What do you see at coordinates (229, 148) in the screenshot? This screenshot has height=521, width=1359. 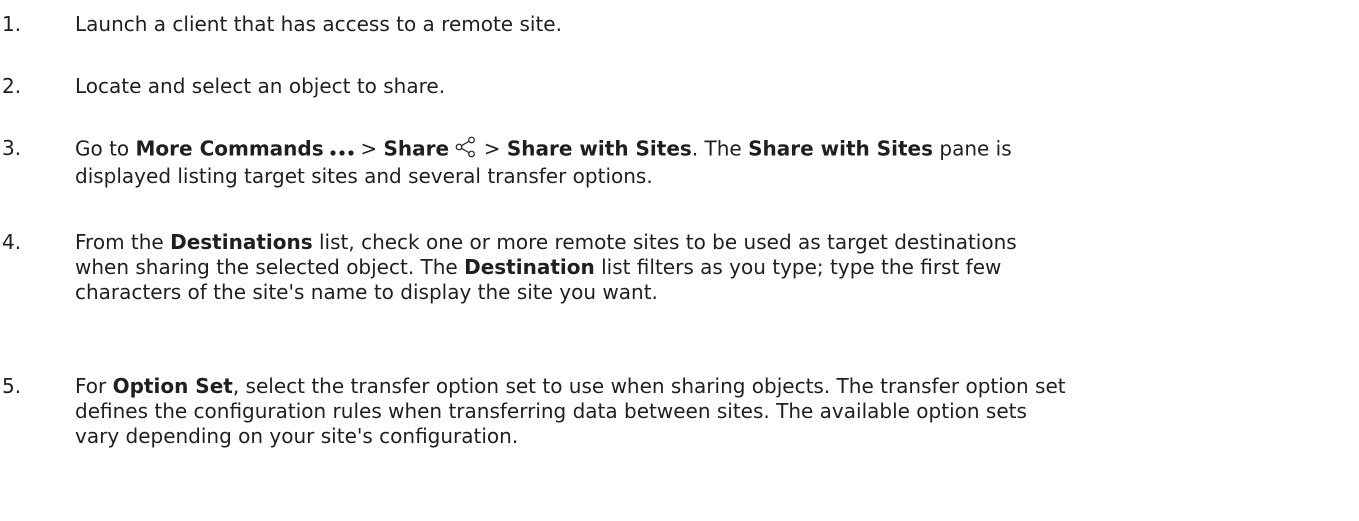 I see `more-commands-label: More Commands` at bounding box center [229, 148].